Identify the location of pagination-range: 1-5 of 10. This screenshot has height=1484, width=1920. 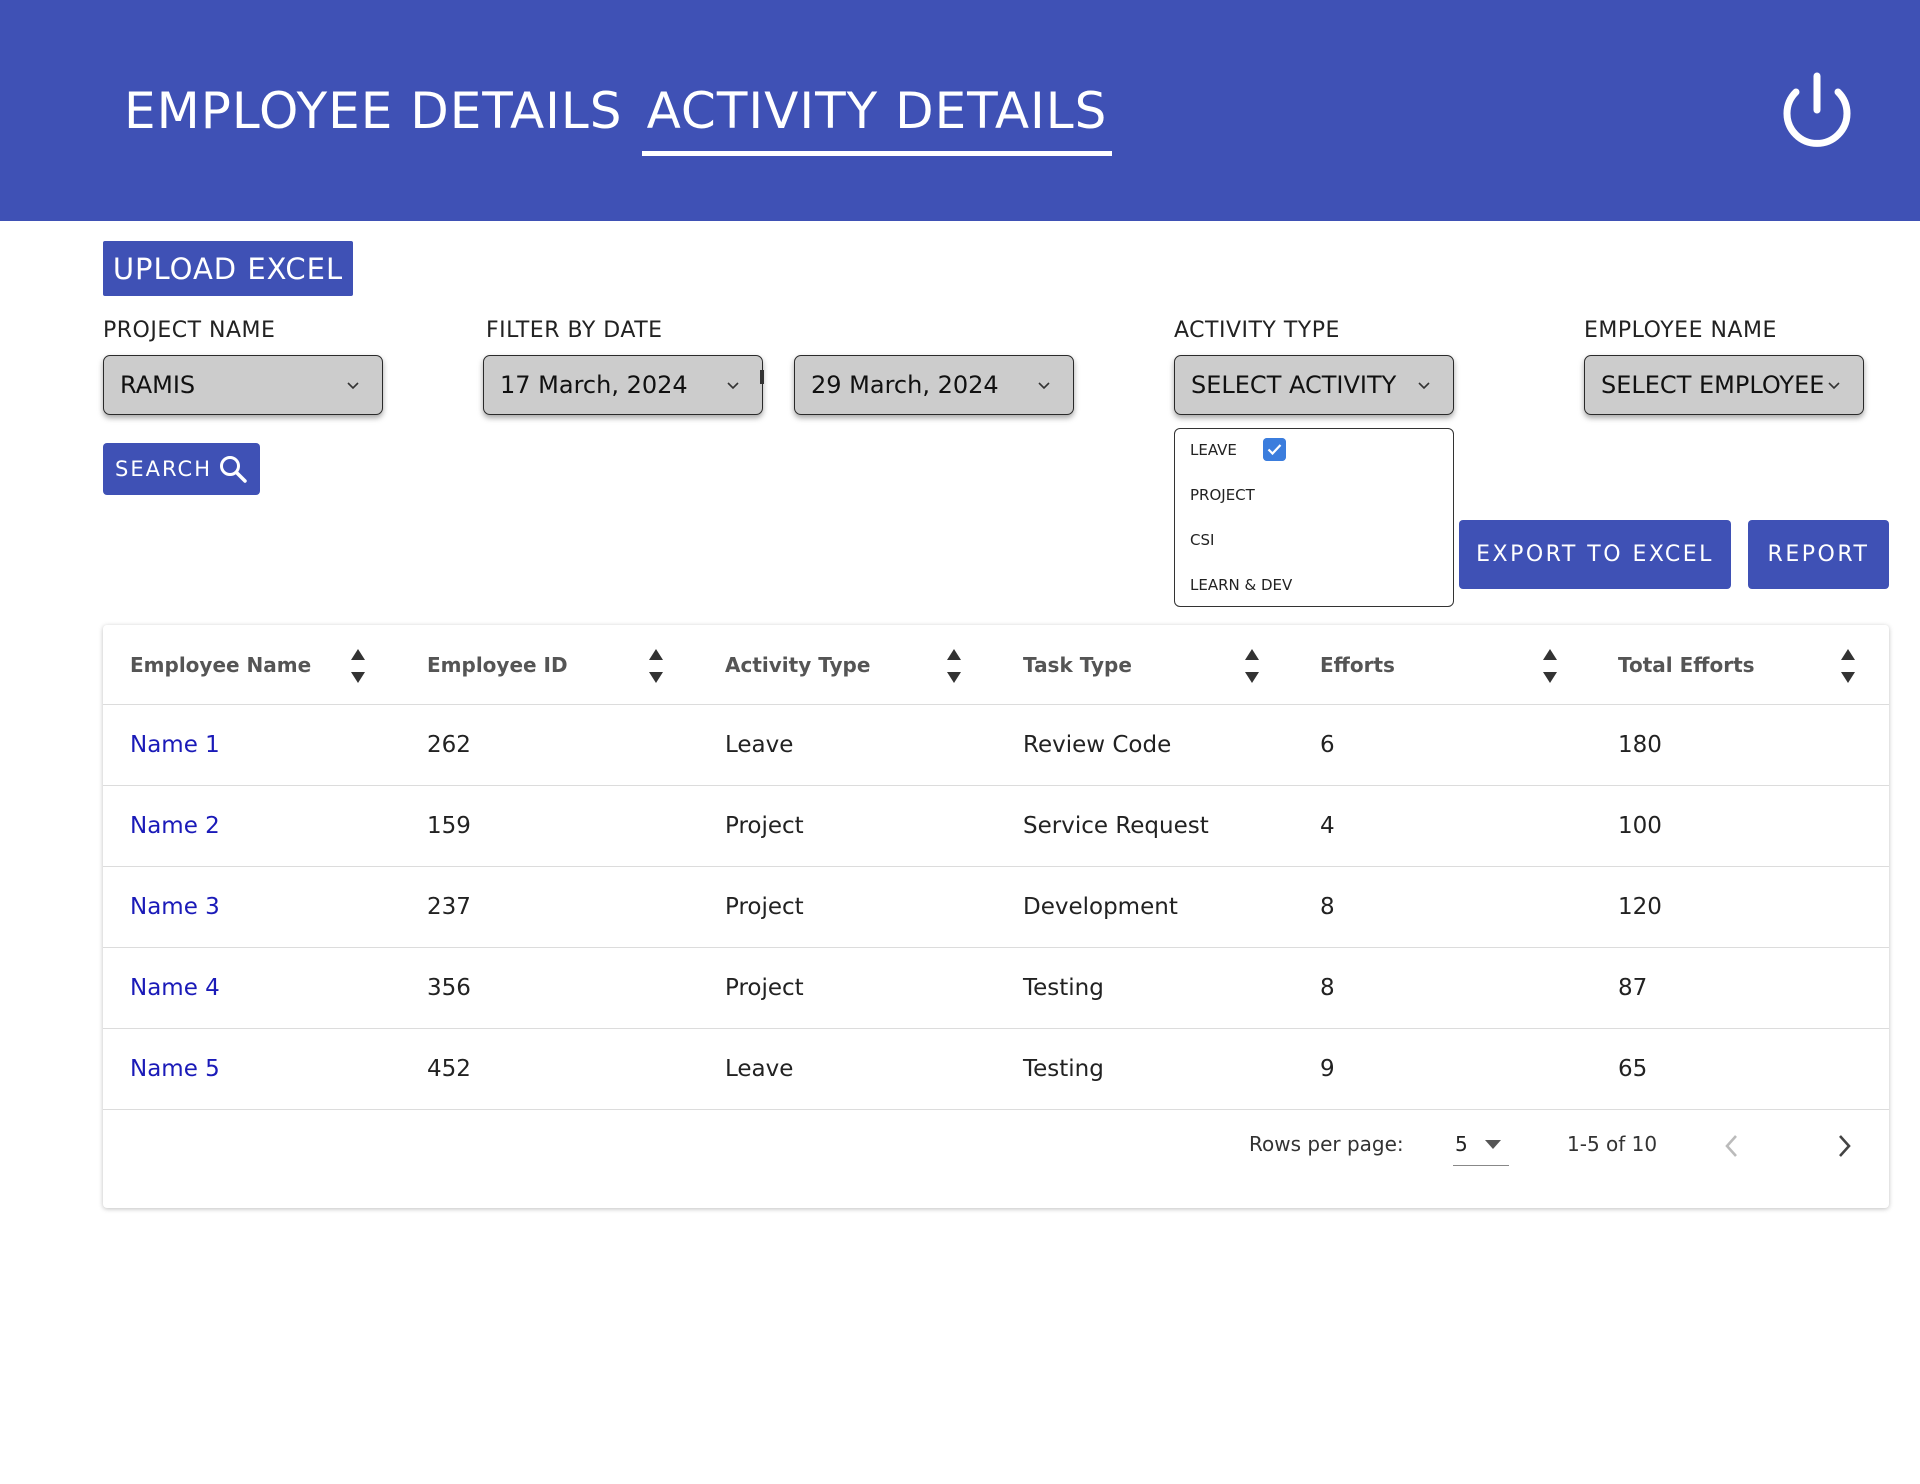
(1612, 1144).